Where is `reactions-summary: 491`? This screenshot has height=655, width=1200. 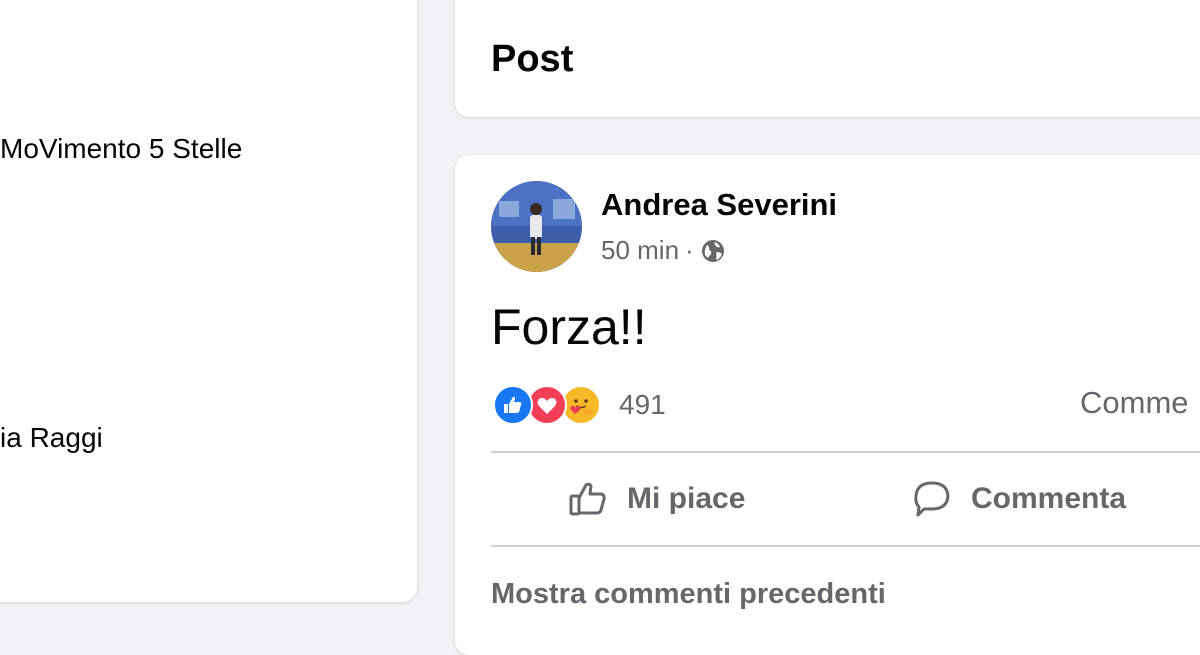
reactions-summary: 491 is located at coordinates (579, 405).